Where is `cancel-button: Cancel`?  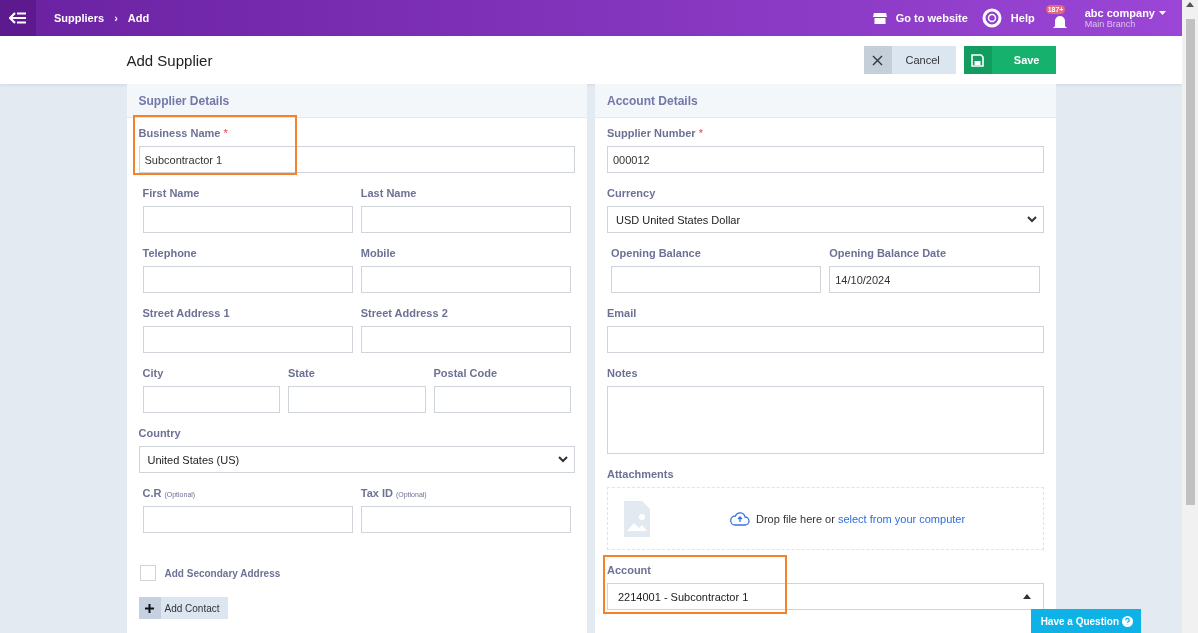 cancel-button: Cancel is located at coordinates (909, 60).